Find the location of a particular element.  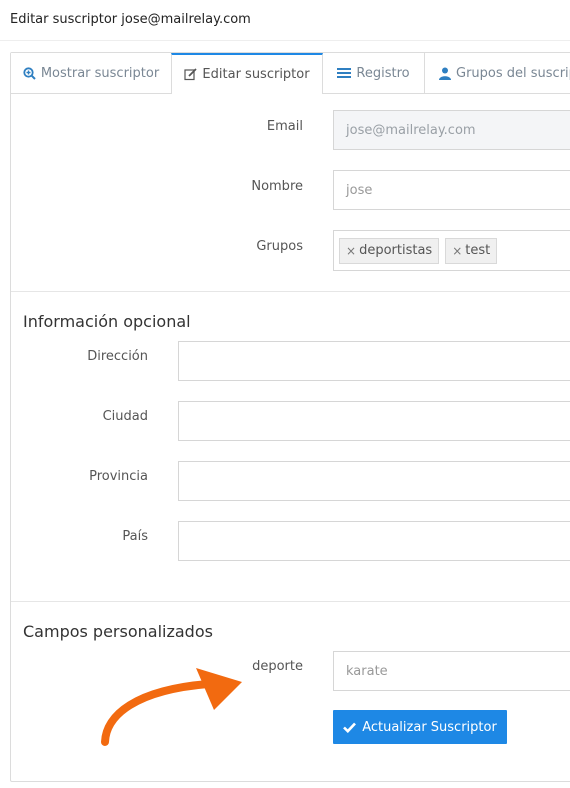

provincia-field is located at coordinates (374, 481).